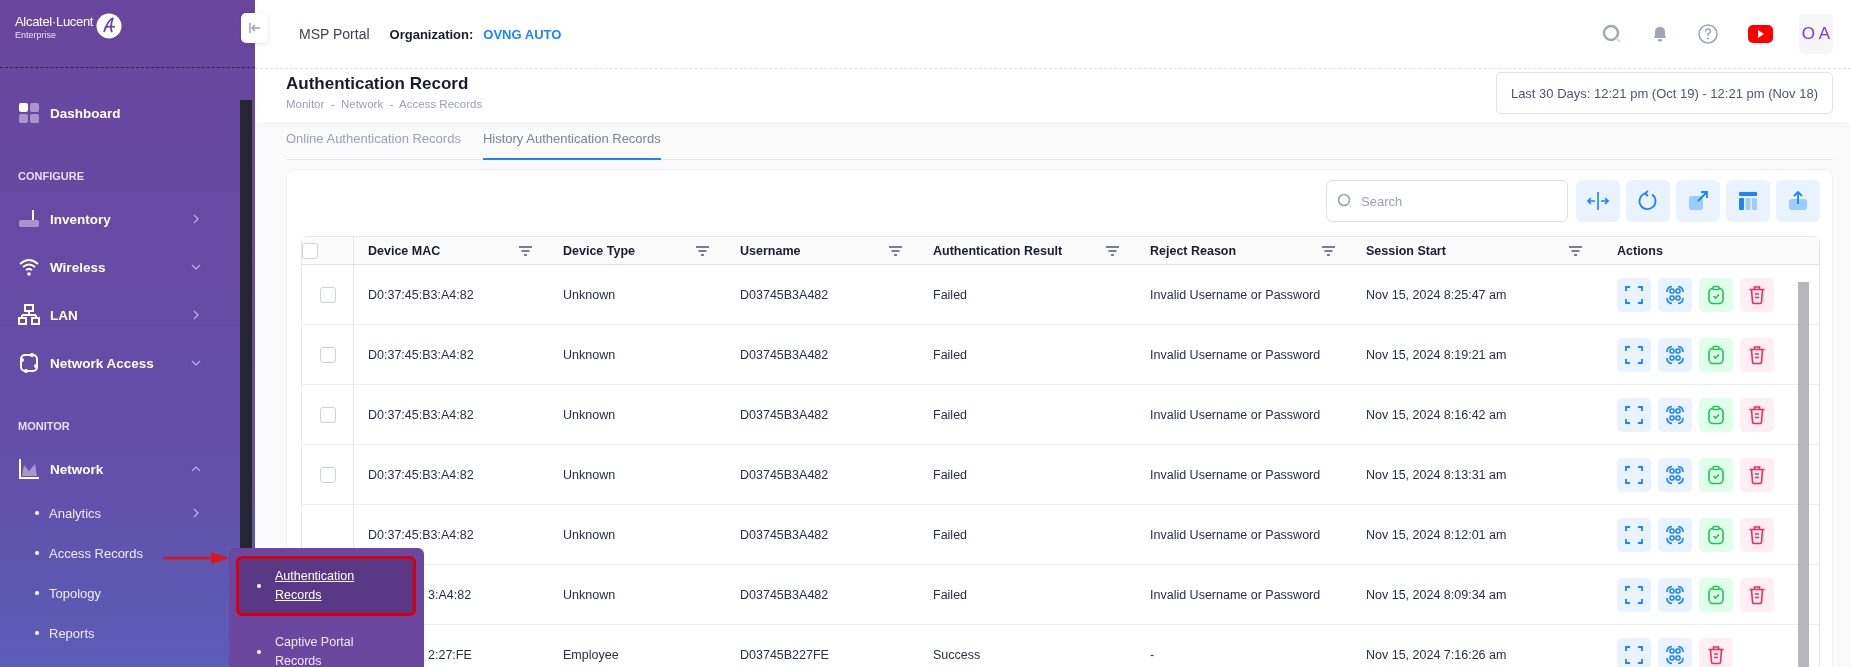 This screenshot has width=1851, height=667. What do you see at coordinates (310, 250) in the screenshot?
I see `select-all-checkbox` at bounding box center [310, 250].